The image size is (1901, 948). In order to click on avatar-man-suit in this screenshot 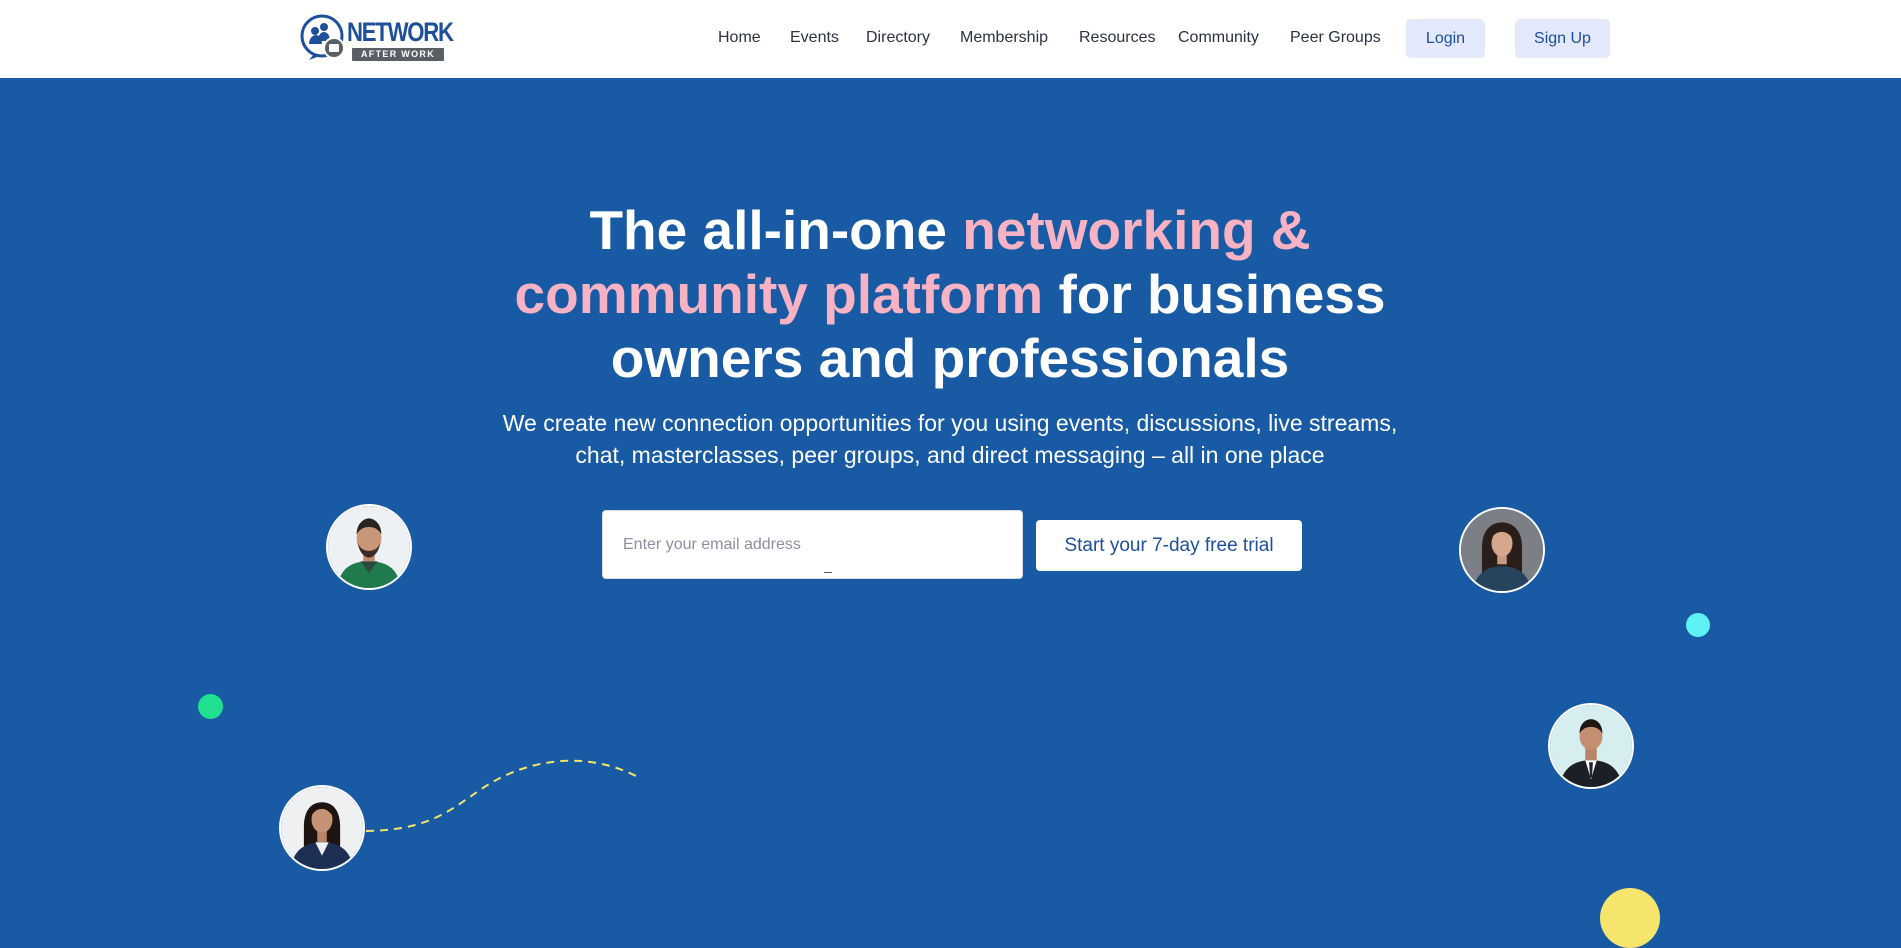, I will do `click(1591, 746)`.